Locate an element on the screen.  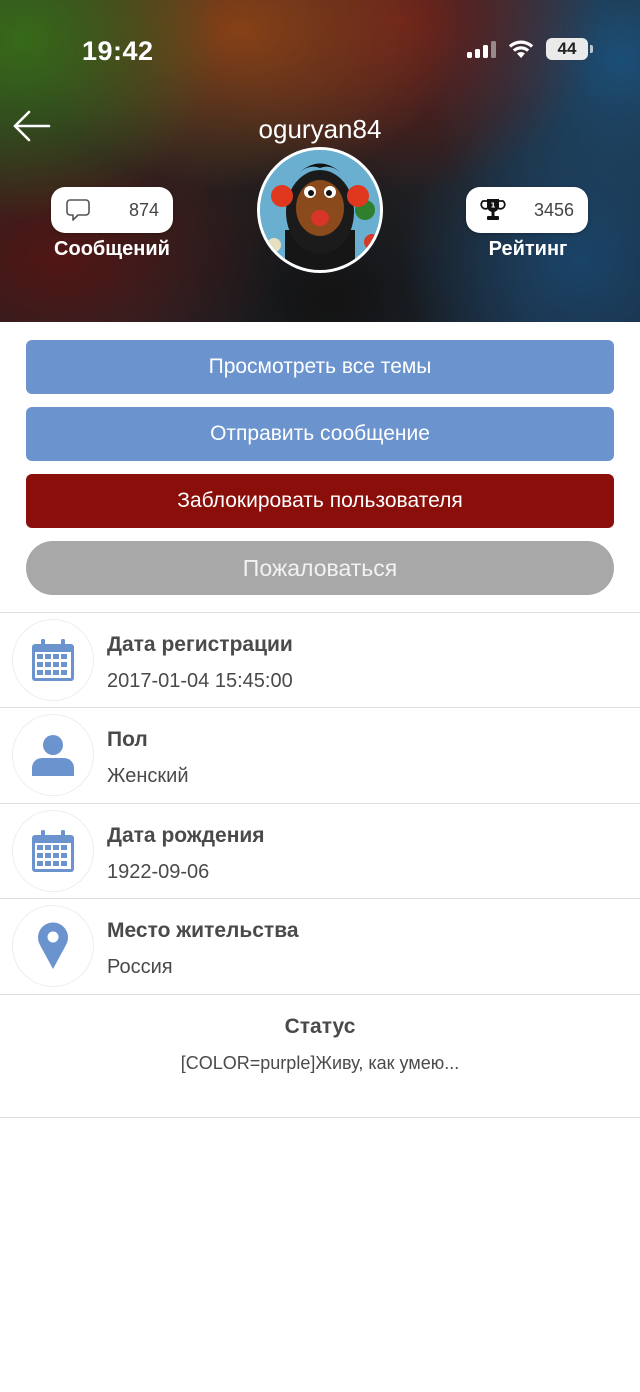
rating-value: 3456 is located at coordinates (553, 209).